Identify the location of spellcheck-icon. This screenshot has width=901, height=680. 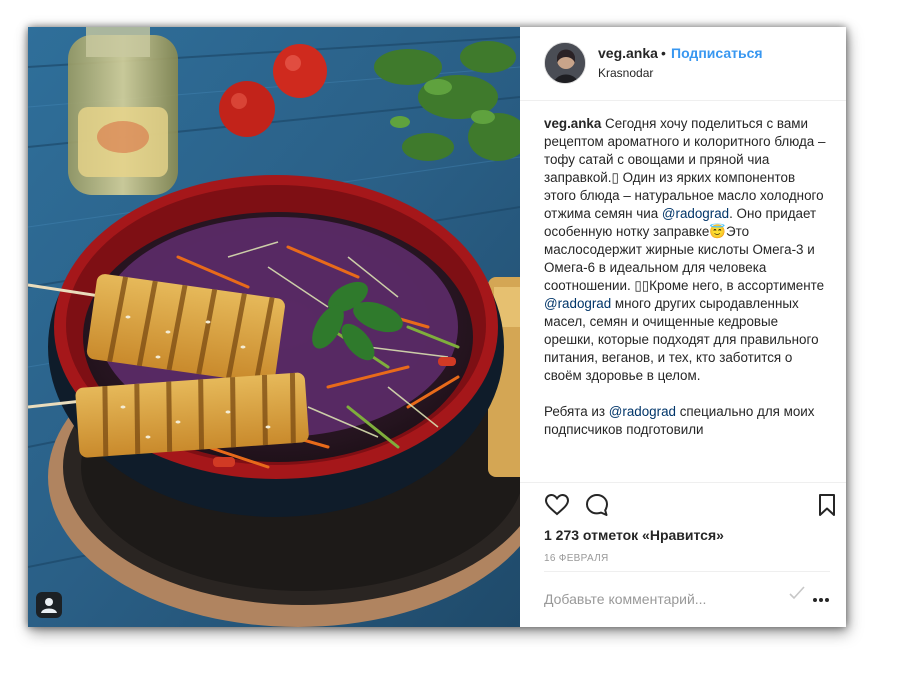
(797, 593).